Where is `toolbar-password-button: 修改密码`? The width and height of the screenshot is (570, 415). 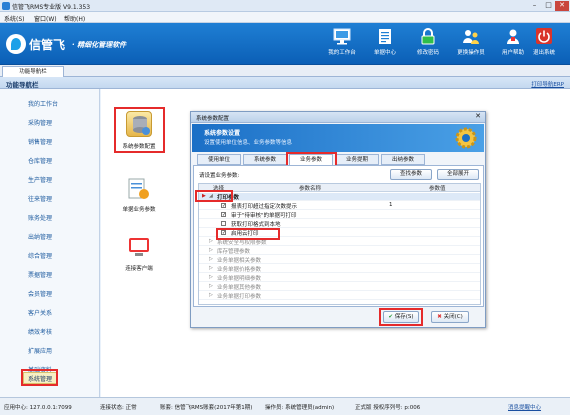
toolbar-password-button: 修改密码 is located at coordinates (428, 44).